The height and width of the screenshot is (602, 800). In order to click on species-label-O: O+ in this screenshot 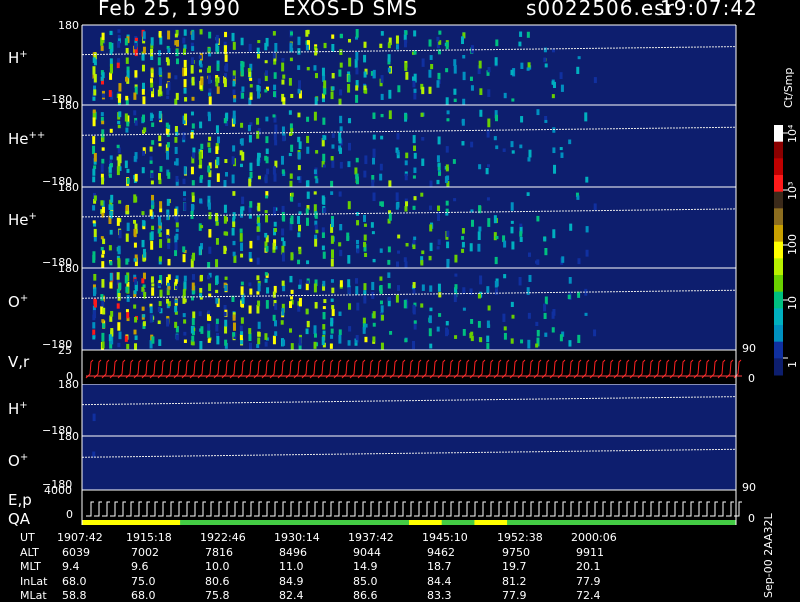, I will do `click(18, 301)`.